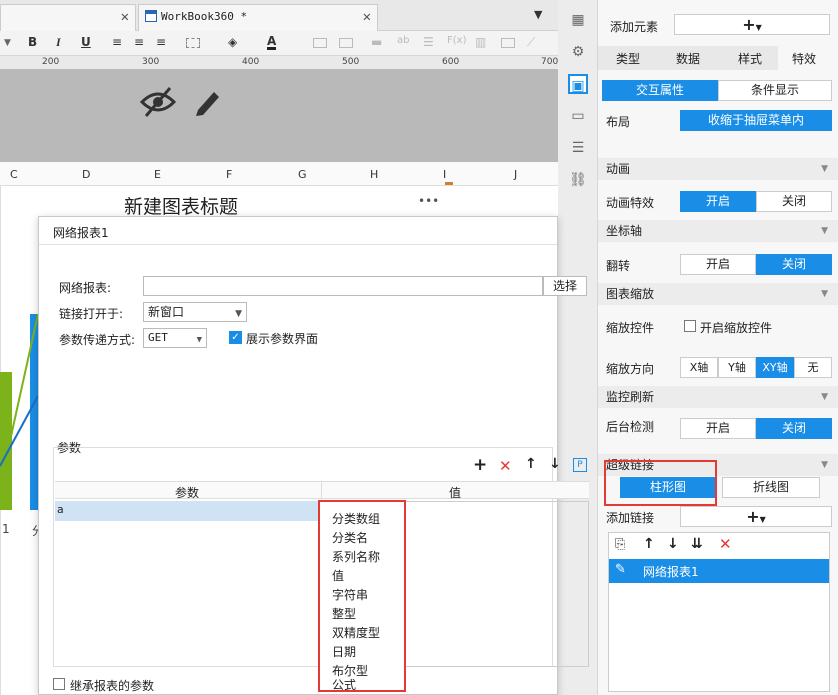  Describe the element at coordinates (81, 233) in the screenshot. I see `dialog-title: 网络报表1` at that location.